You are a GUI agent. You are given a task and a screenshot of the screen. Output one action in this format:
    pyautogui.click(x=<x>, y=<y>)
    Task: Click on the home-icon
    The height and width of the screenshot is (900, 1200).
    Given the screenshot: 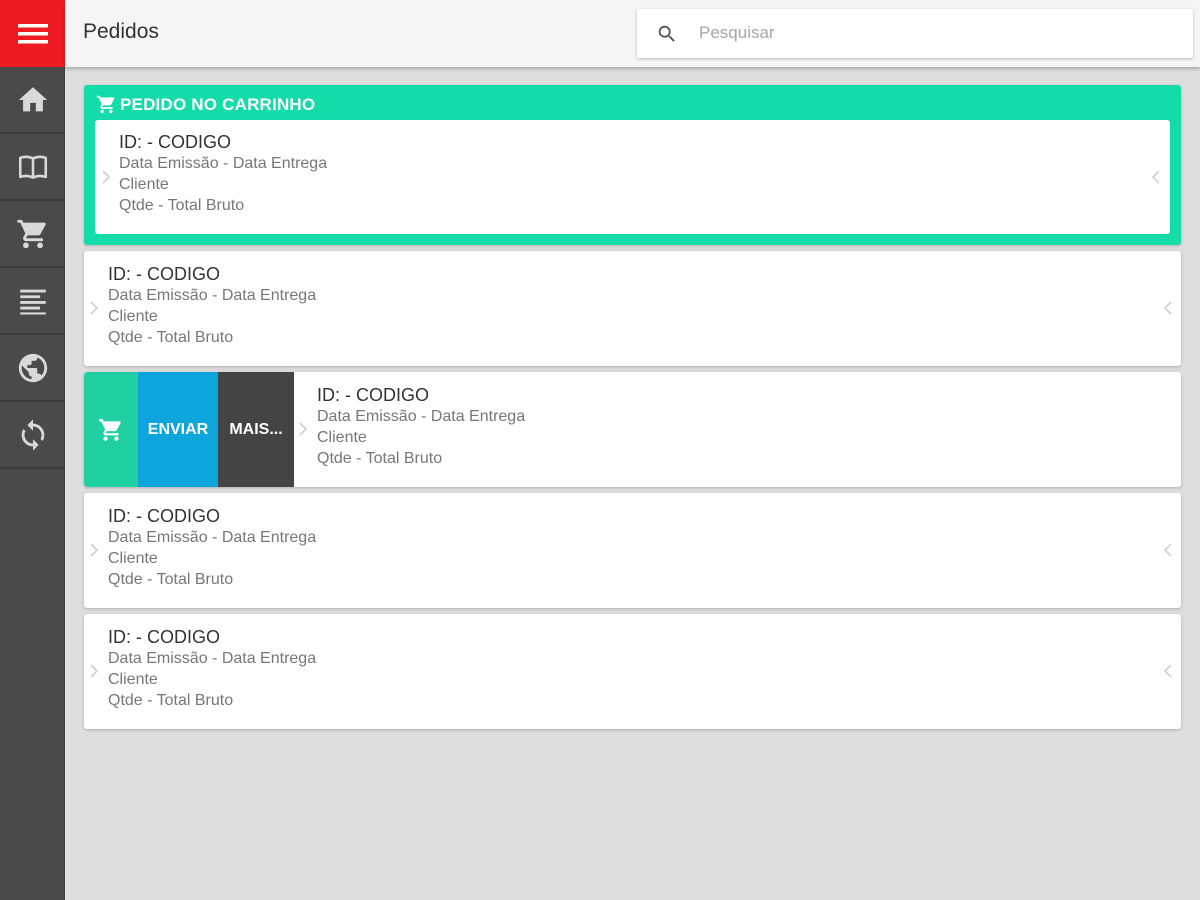 What is the action you would take?
    pyautogui.click(x=32, y=98)
    